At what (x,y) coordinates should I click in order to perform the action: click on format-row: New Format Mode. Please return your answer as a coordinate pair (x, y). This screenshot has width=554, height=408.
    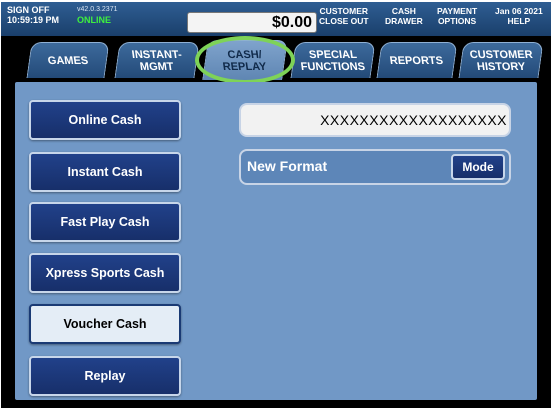
    Looking at the image, I should click on (375, 167).